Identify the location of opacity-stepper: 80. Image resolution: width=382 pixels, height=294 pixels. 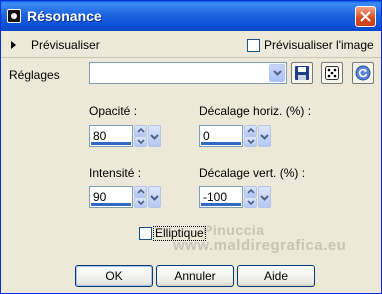
(125, 136).